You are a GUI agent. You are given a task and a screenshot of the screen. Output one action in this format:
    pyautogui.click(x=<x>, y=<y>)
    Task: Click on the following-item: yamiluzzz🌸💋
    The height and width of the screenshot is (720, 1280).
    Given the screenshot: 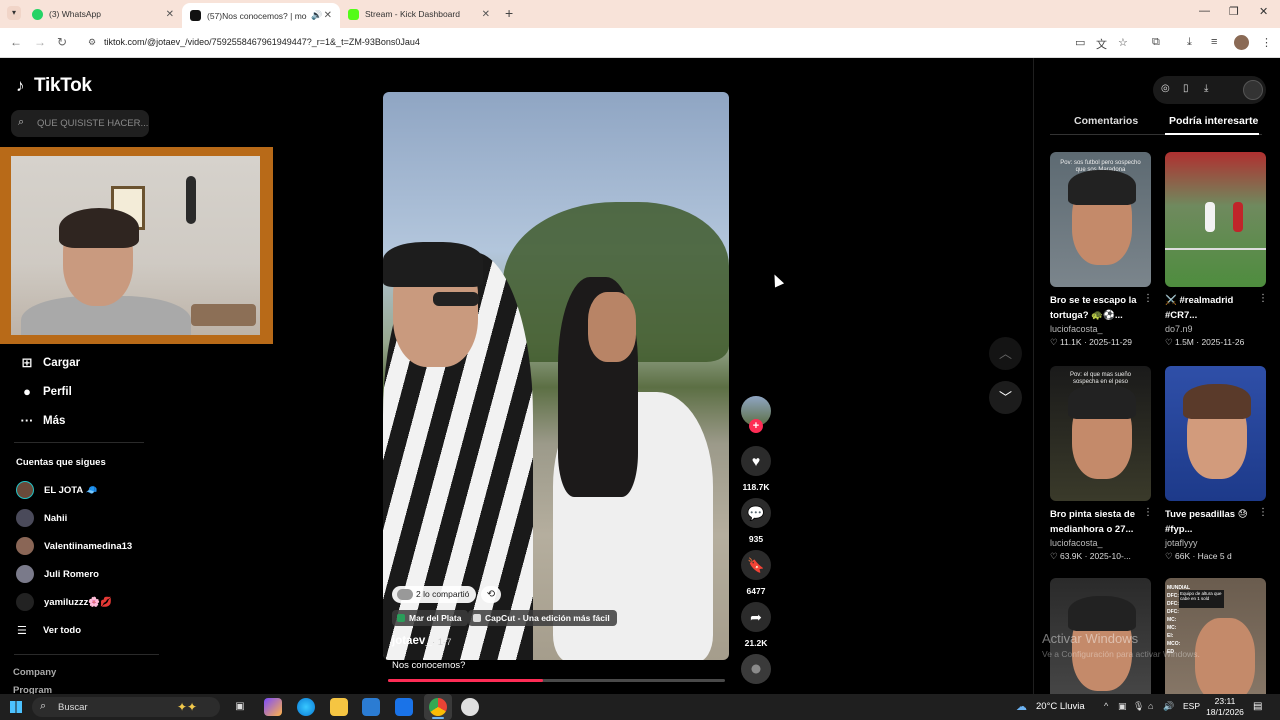 What is the action you would take?
    pyautogui.click(x=64, y=602)
    